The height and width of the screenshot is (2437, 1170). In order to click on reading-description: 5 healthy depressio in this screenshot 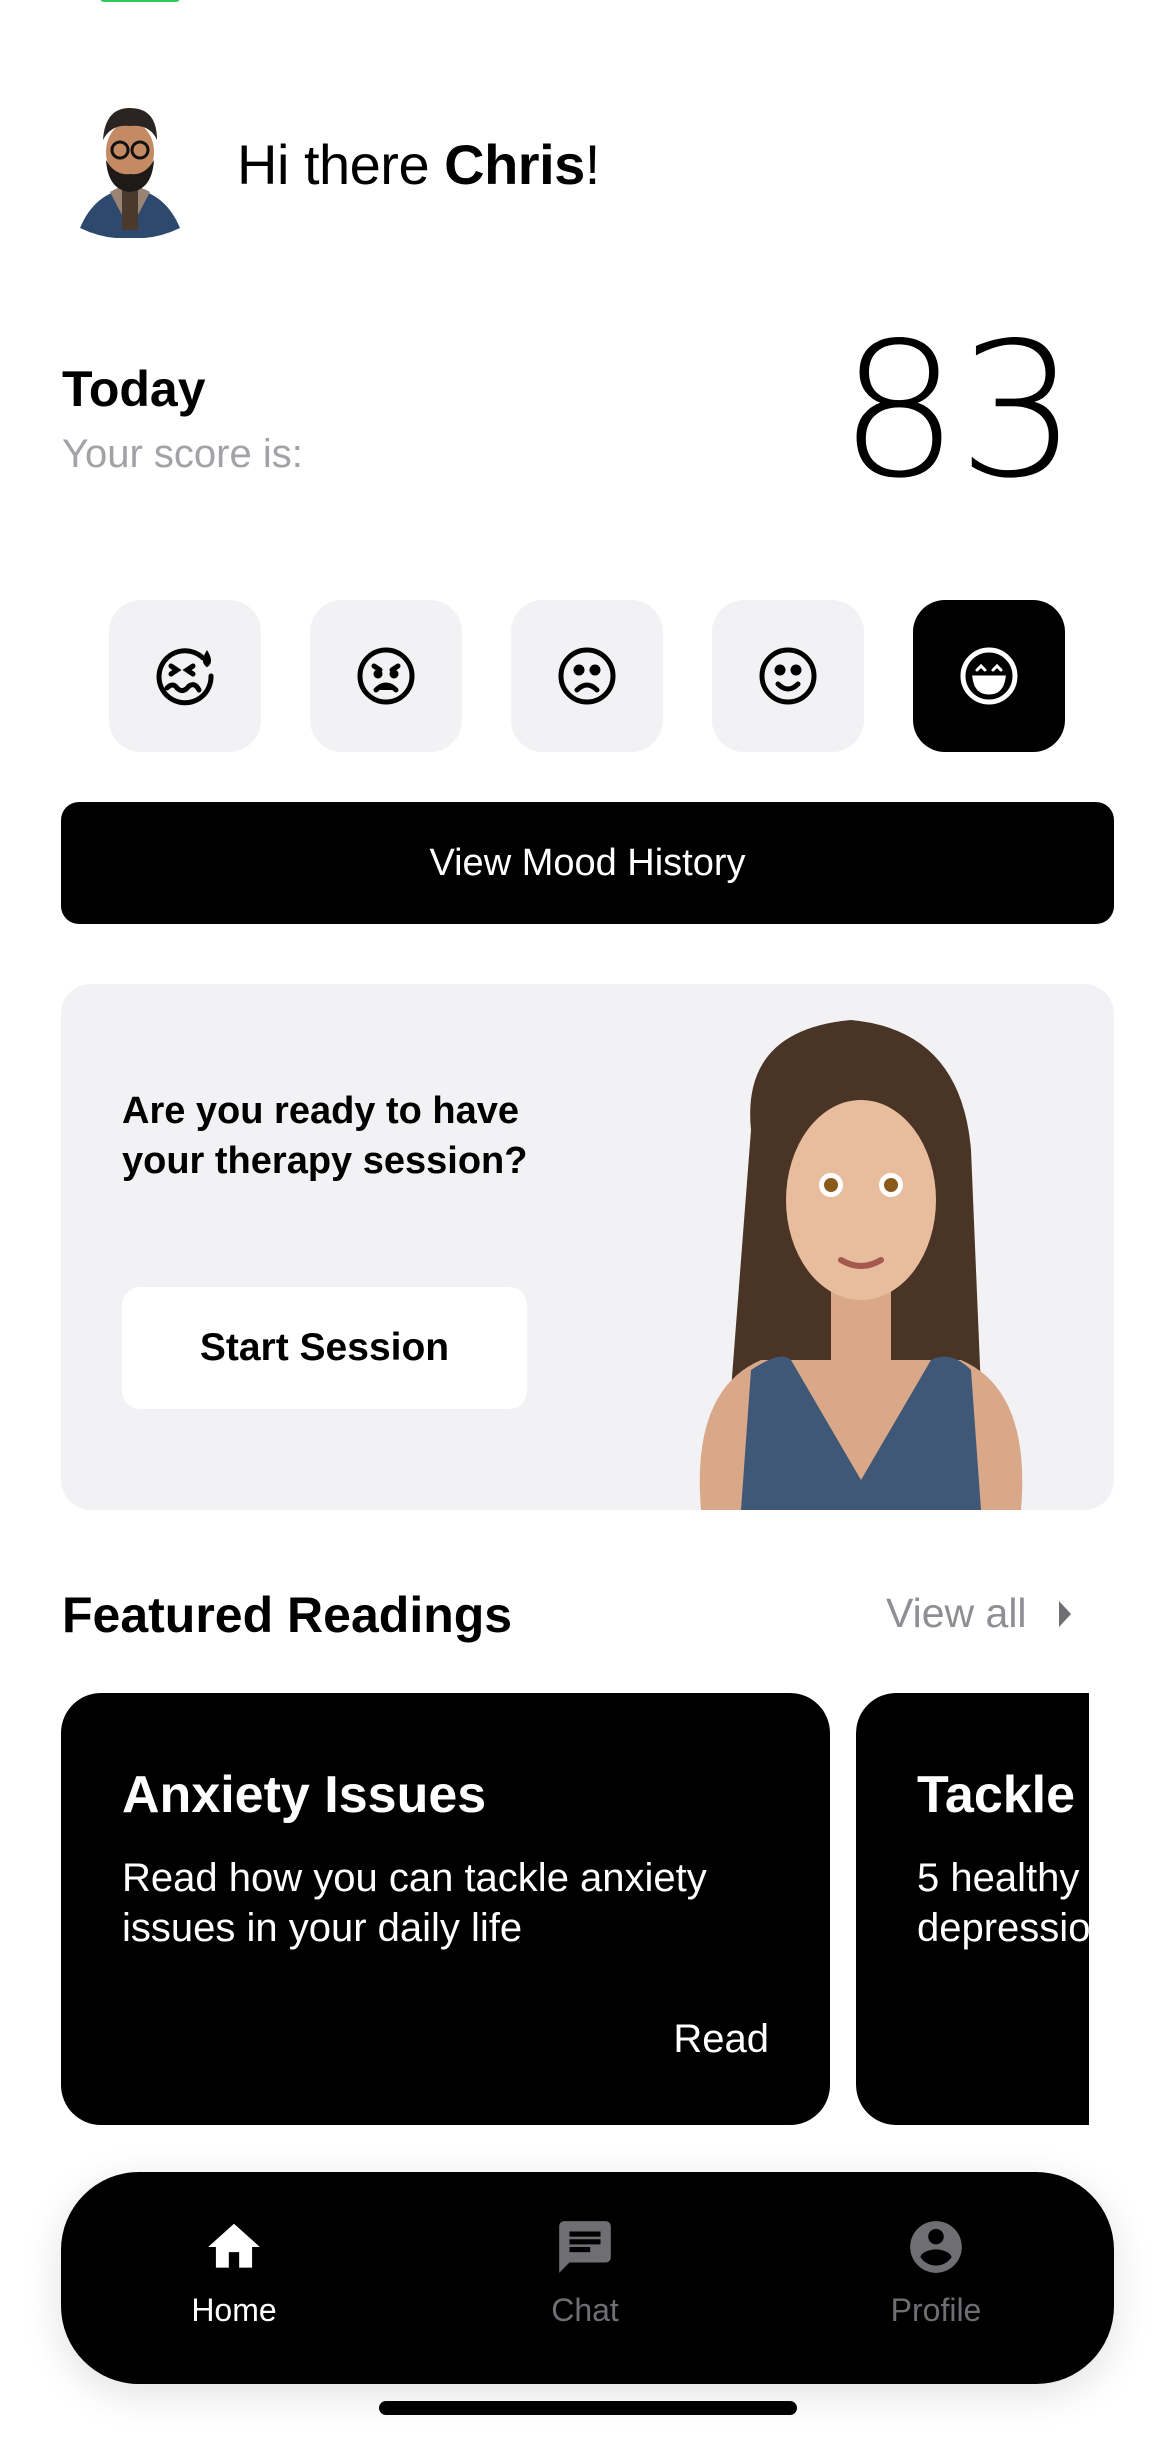, I will do `click(1003, 1903)`.